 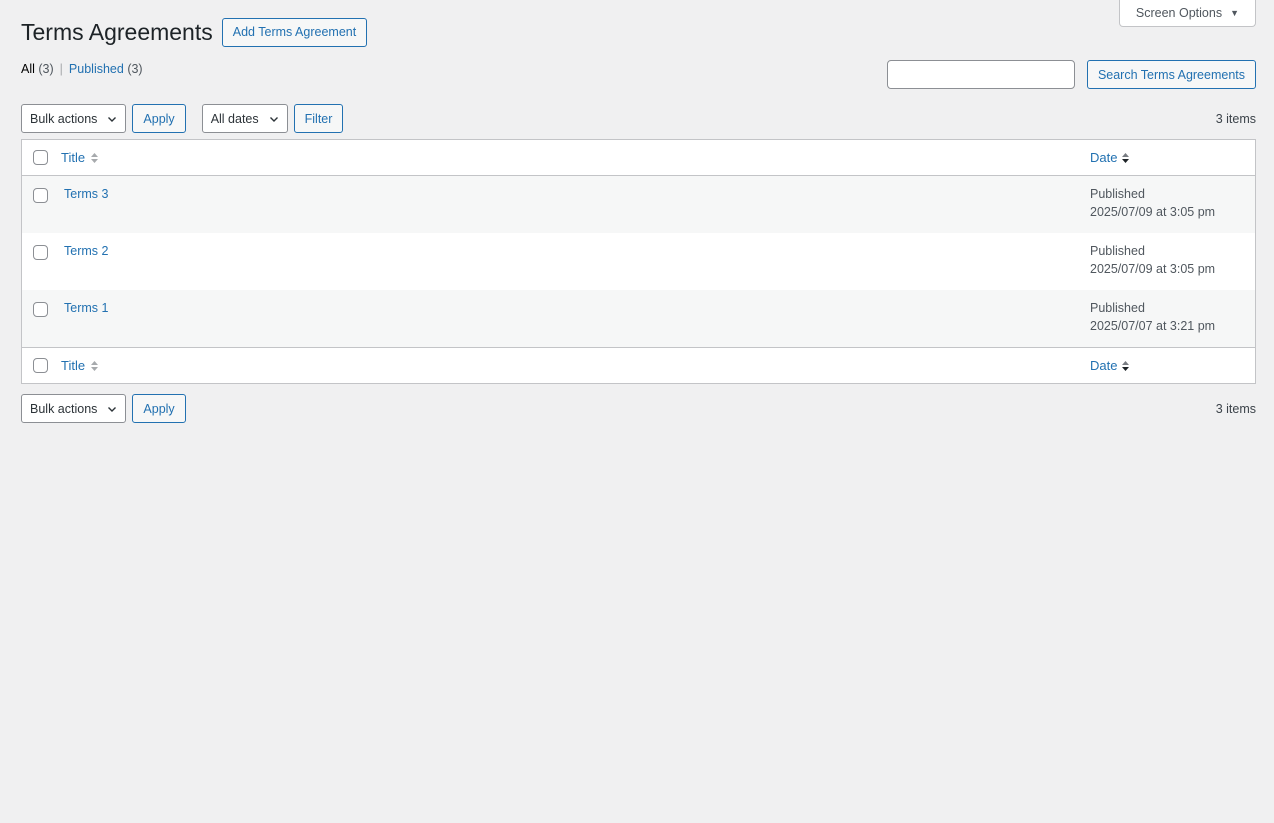 What do you see at coordinates (234, 118) in the screenshot?
I see `date-filter-value: All dates` at bounding box center [234, 118].